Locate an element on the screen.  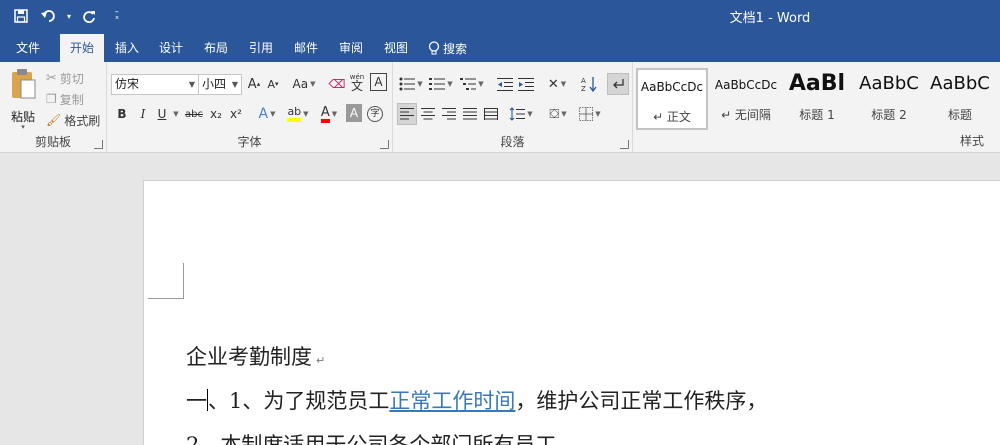
grow-font-label: A is located at coordinates (252, 84).